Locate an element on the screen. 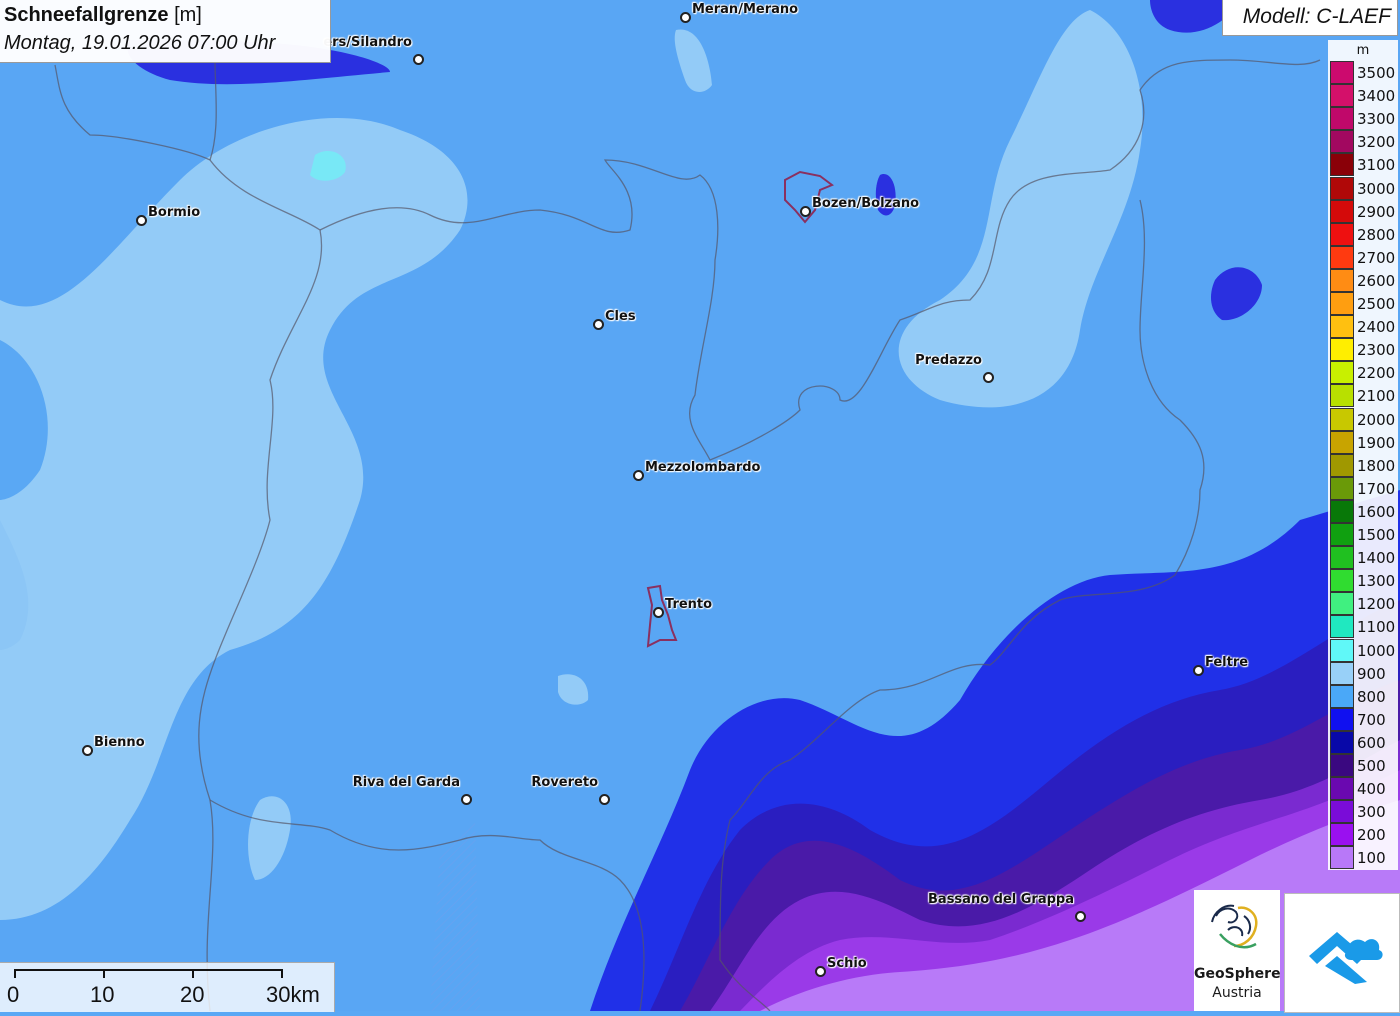 Image resolution: width=1400 pixels, height=1016 pixels. forecast-datetime: Montag, 19.01.2026 07:00 Uhr is located at coordinates (140, 43).